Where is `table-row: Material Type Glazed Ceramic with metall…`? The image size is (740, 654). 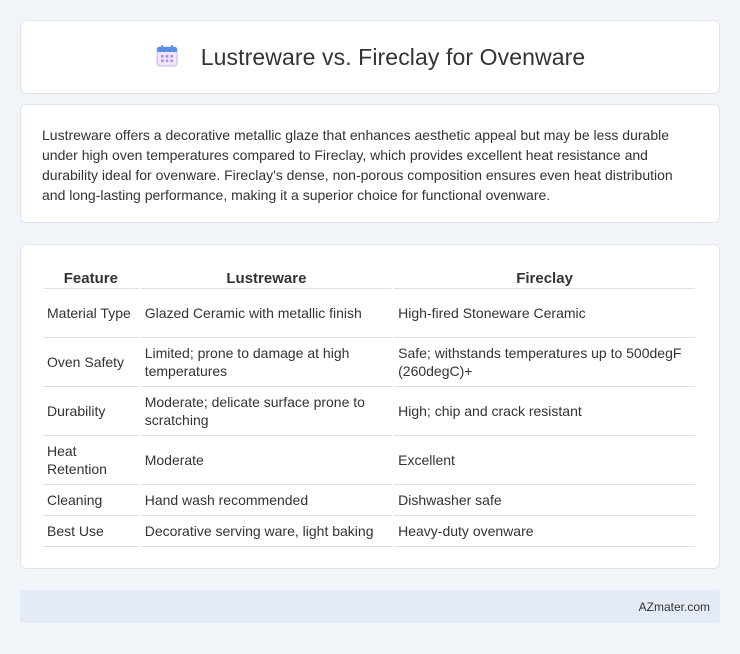 table-row: Material Type Glazed Ceramic with metall… is located at coordinates (369, 313).